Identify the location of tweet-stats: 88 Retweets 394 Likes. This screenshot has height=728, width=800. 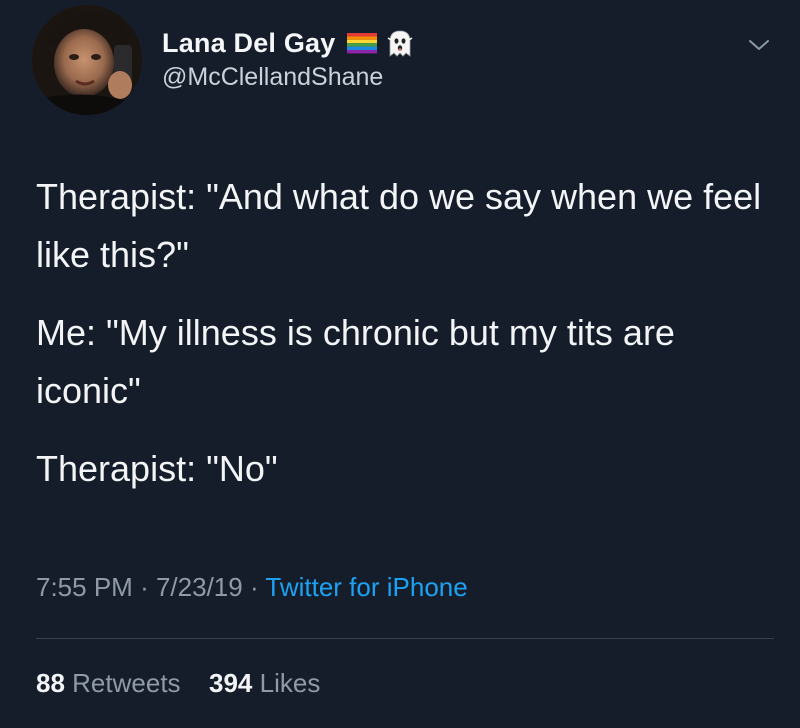
(178, 683).